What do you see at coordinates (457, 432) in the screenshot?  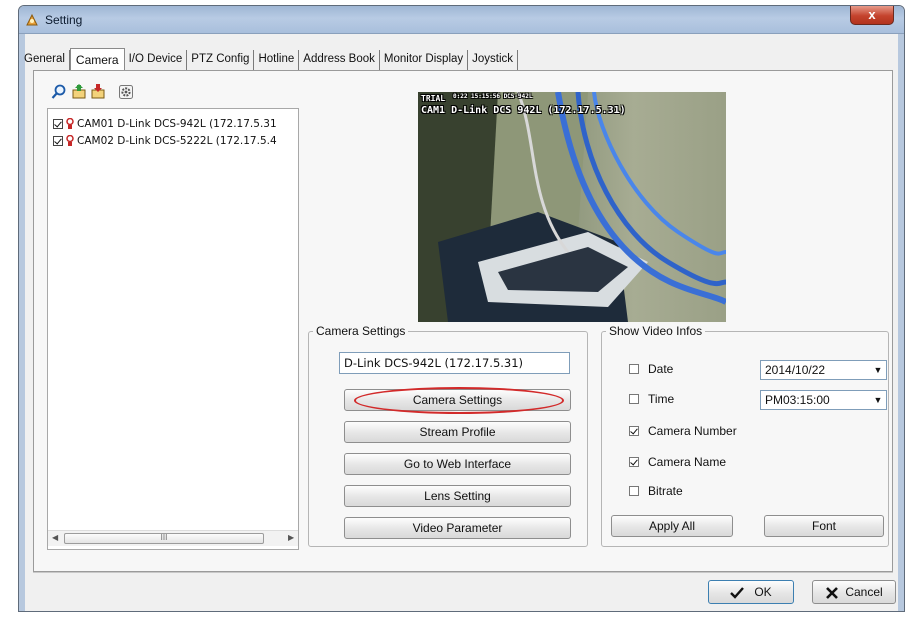 I see `stream-profile-button: Stream Profile` at bounding box center [457, 432].